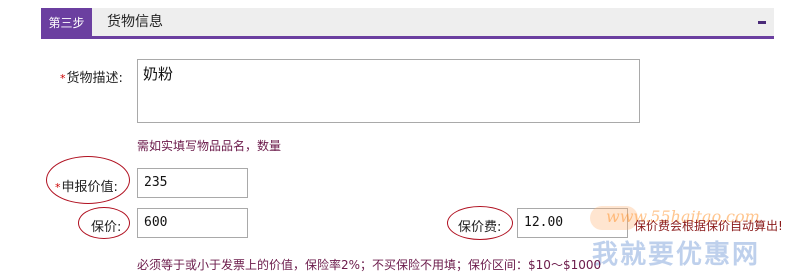 This screenshot has height=273, width=789. I want to click on minus-icon, so click(762, 22).